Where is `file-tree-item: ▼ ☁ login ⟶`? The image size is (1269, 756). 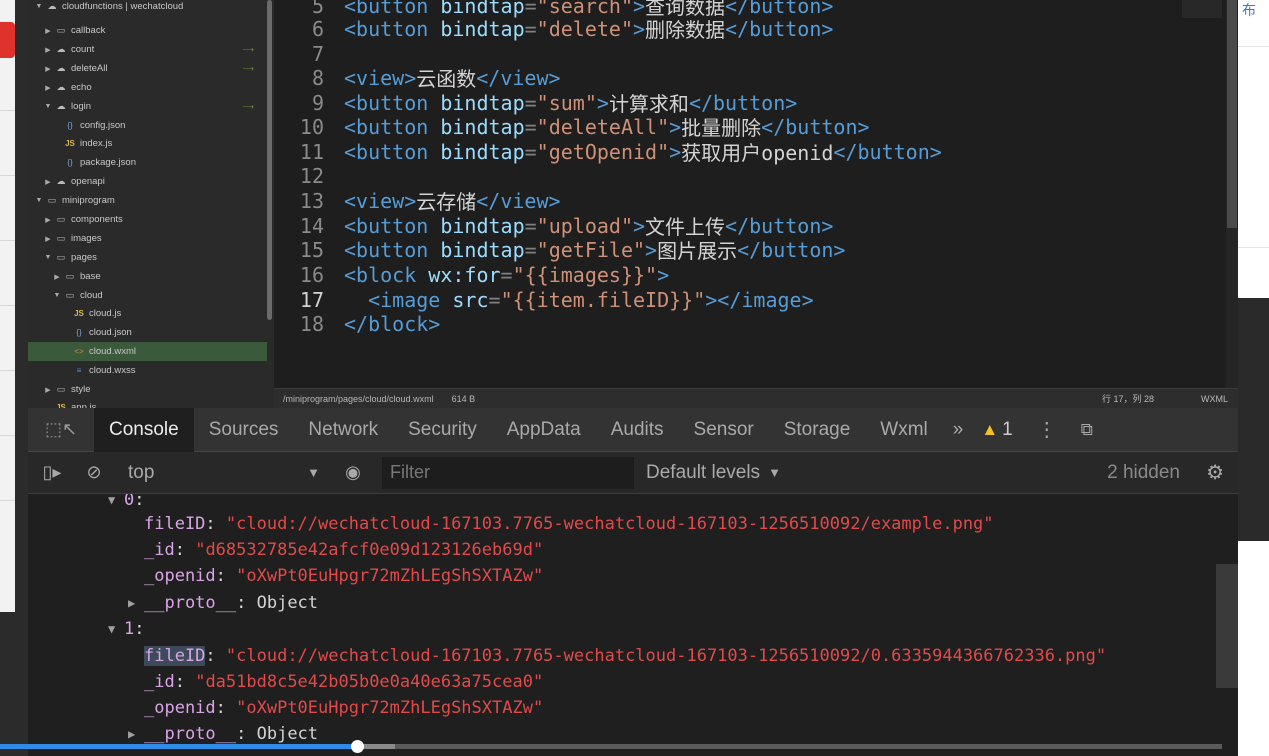 file-tree-item: ▼ ☁ login ⟶ is located at coordinates (148, 106).